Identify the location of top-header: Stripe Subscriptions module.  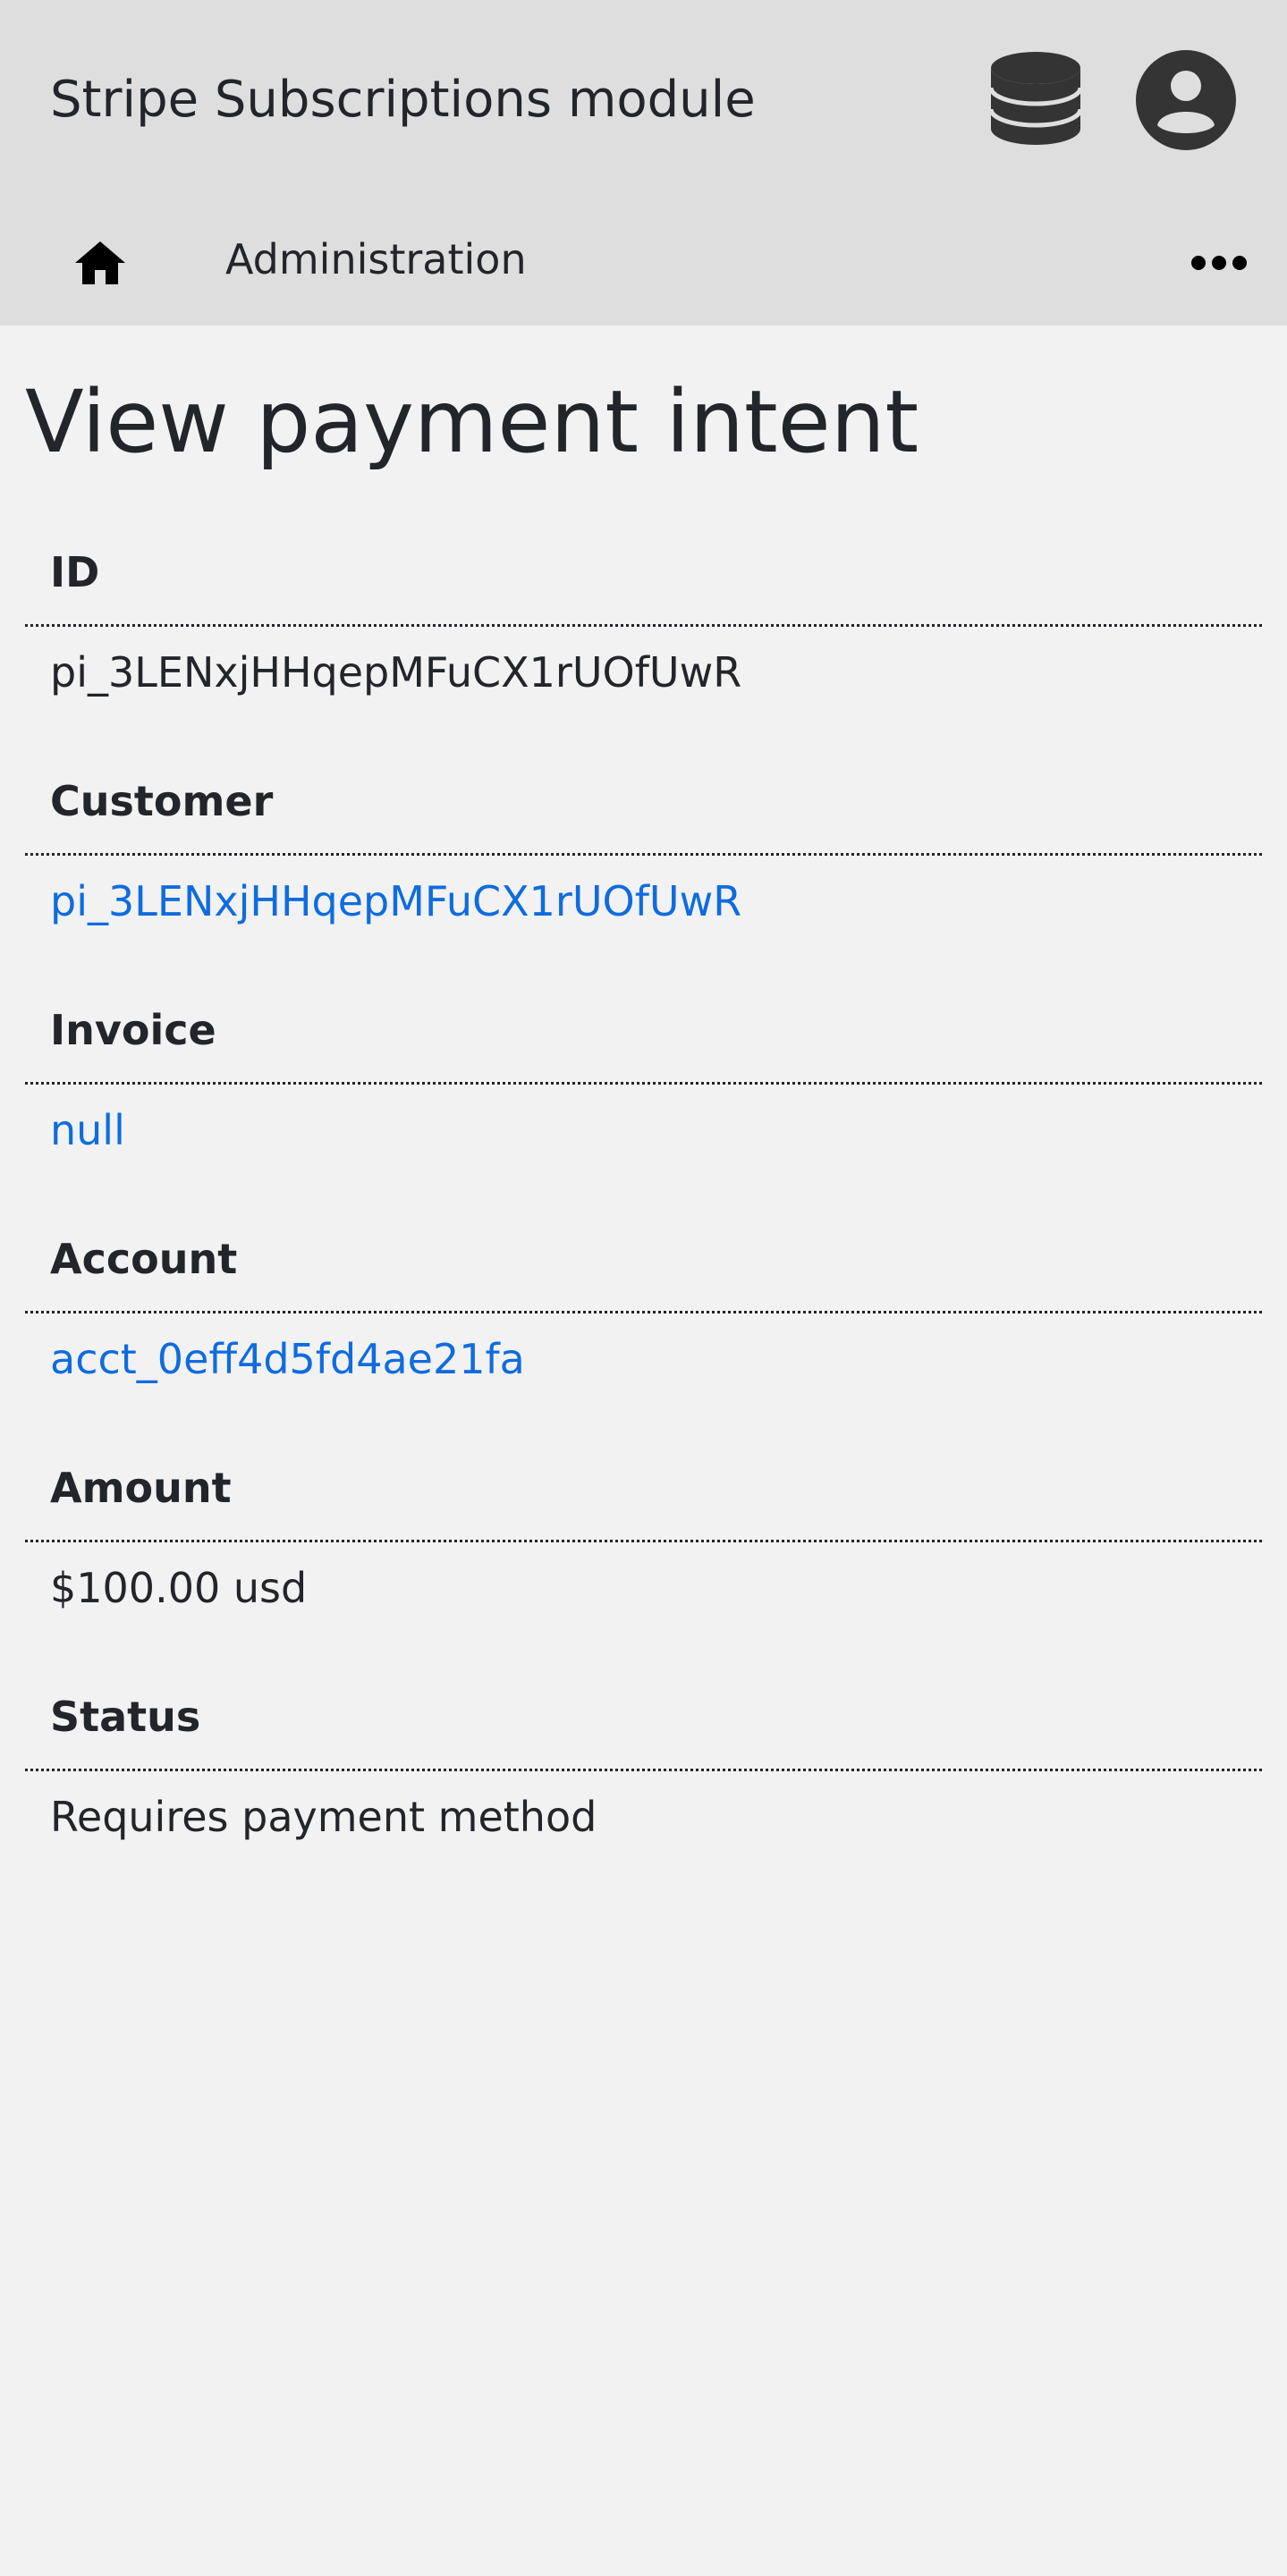
(643, 100).